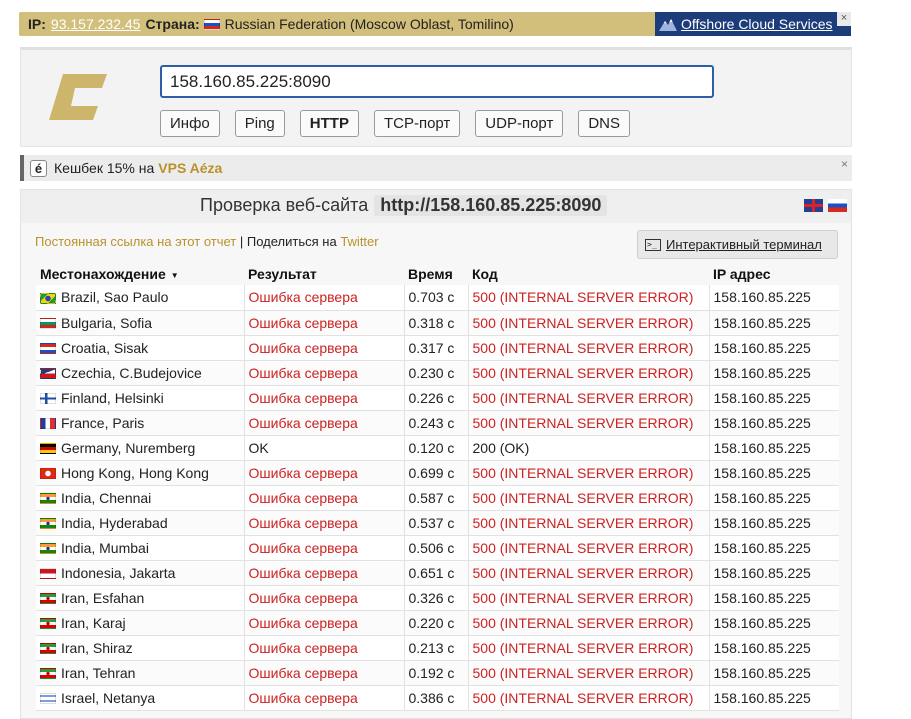 Image resolution: width=911 pixels, height=719 pixels. What do you see at coordinates (107, 322) in the screenshot?
I see `location-text: Bulgaria, Sofia` at bounding box center [107, 322].